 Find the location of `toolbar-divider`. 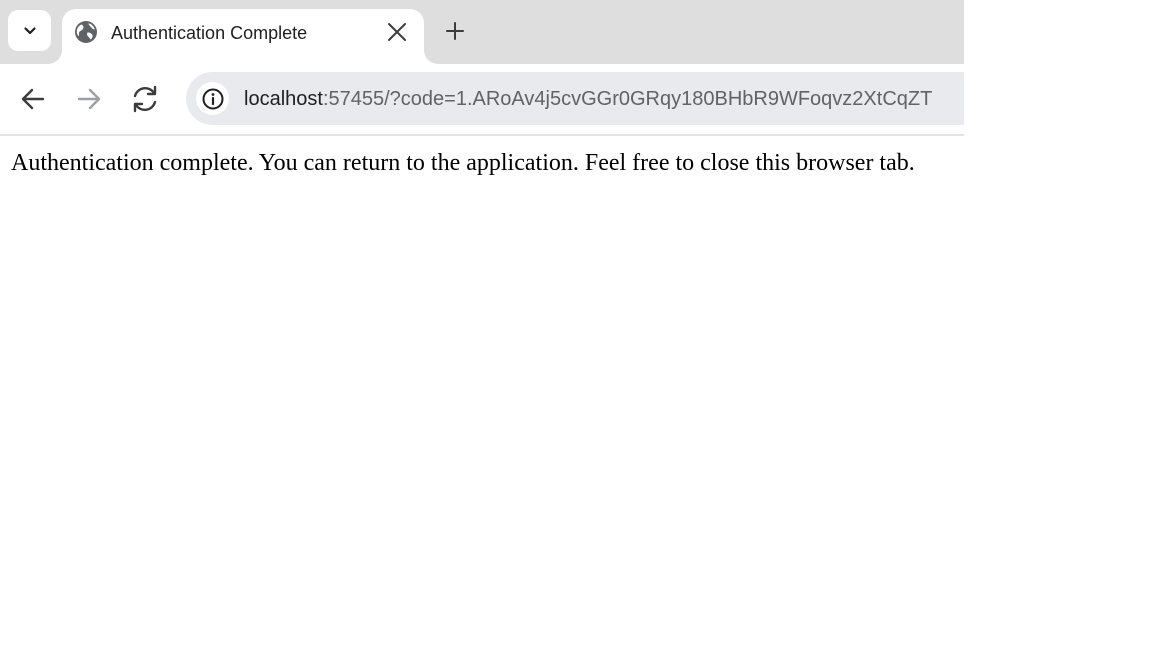

toolbar-divider is located at coordinates (482, 135).